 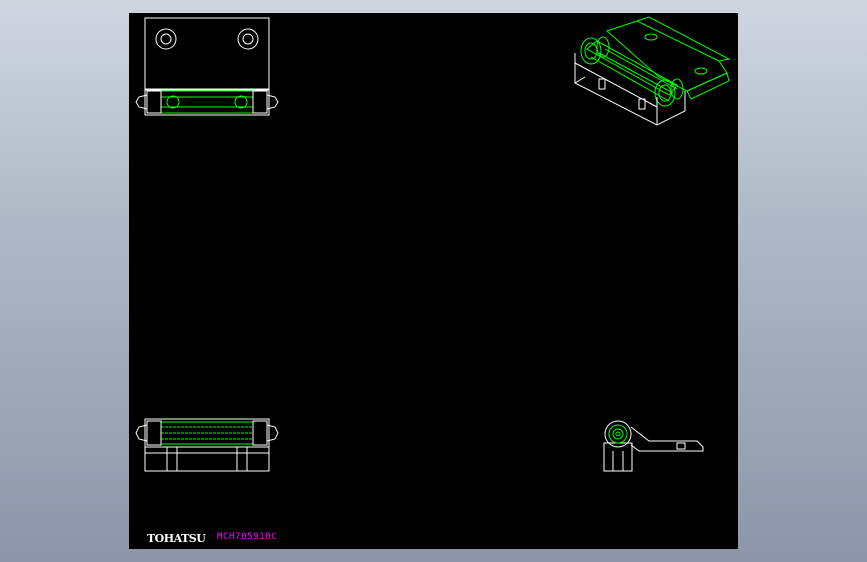 I want to click on part-code-label: MCH705910C, so click(x=247, y=537).